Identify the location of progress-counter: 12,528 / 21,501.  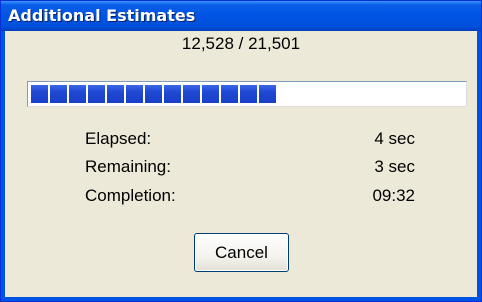
(241, 43).